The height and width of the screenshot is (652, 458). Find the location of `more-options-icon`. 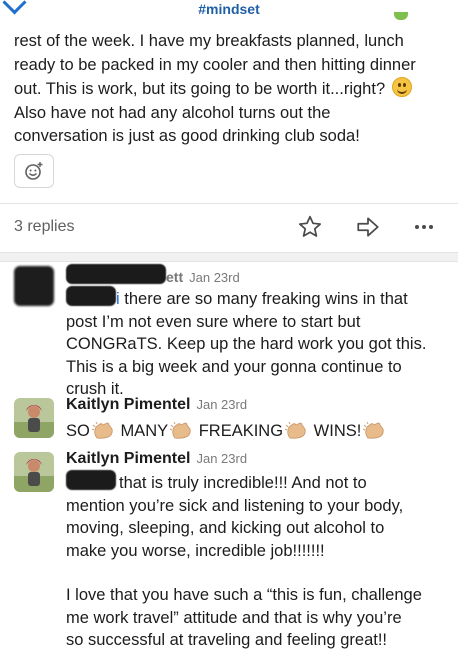

more-options-icon is located at coordinates (424, 227).